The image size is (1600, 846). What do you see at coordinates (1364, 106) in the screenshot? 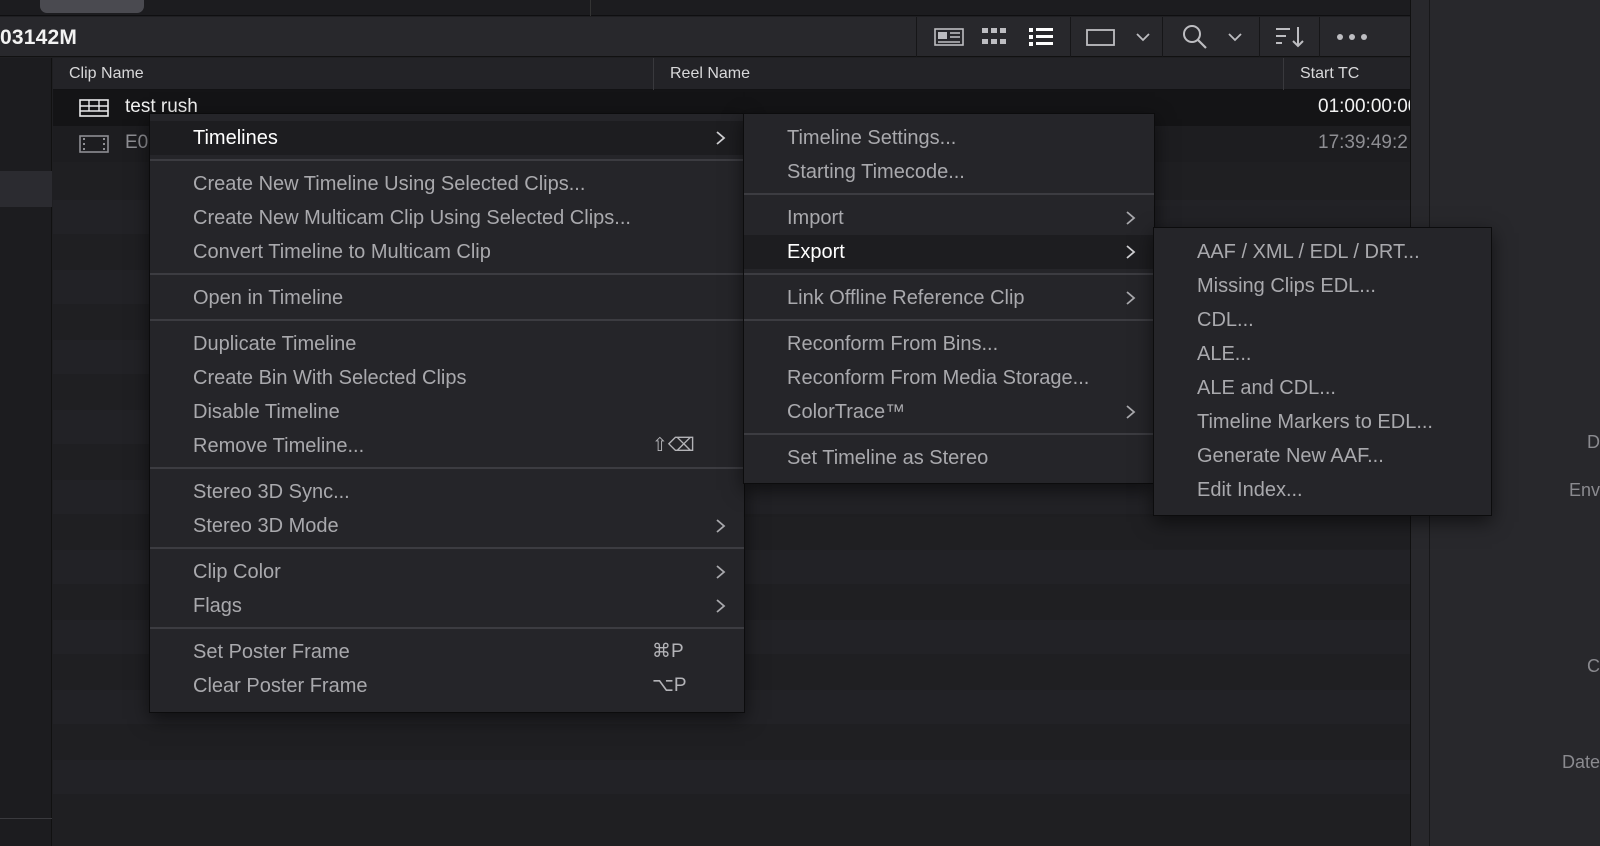
I see `start-tc: 01:00:00:00` at bounding box center [1364, 106].